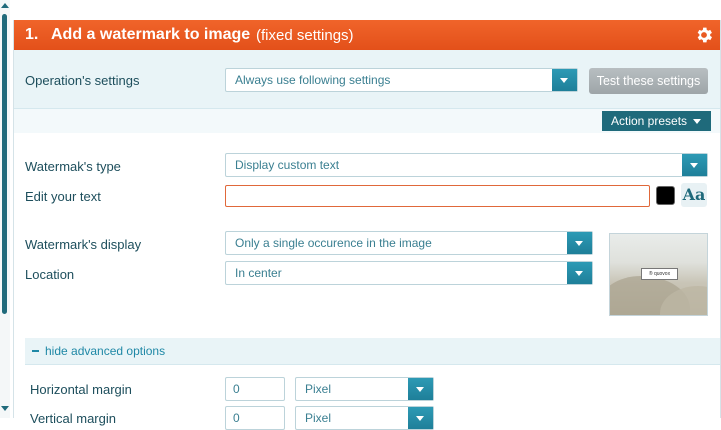 This screenshot has width=721, height=430. Describe the element at coordinates (5, 409) in the screenshot. I see `scroll-down-arrow-icon` at that location.